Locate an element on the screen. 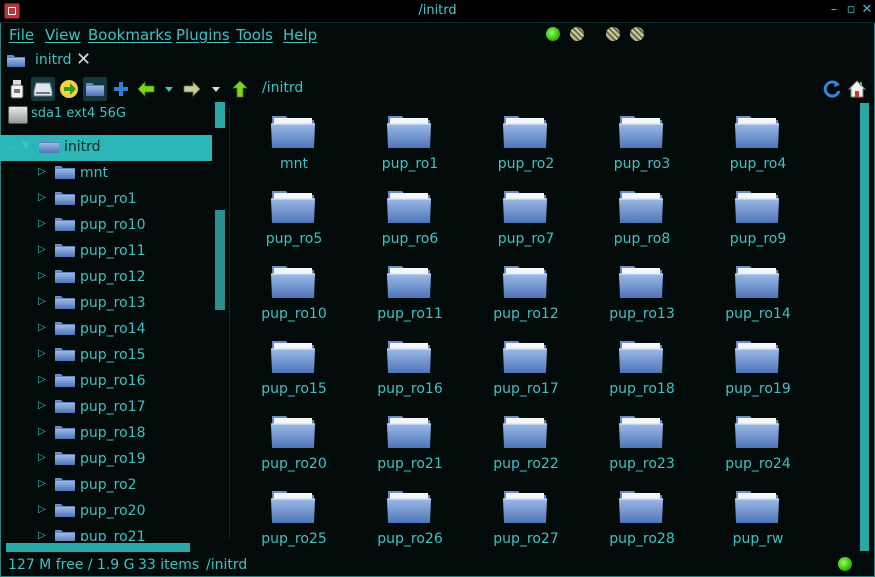  tree-item: ▷ pup_ro16 is located at coordinates (106, 382).